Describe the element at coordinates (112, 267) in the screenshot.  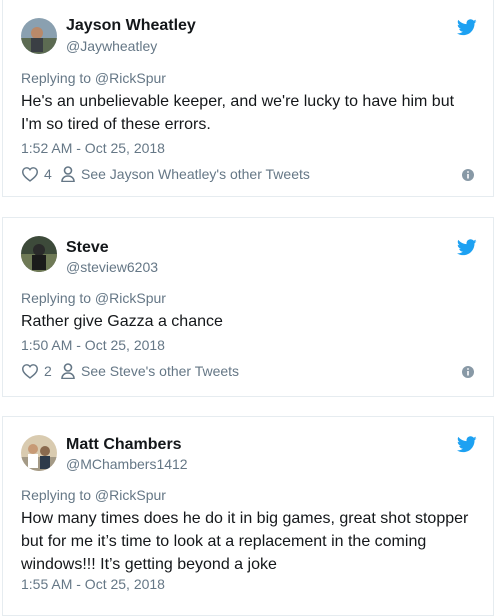
I see `author-handle: @steview6203` at that location.